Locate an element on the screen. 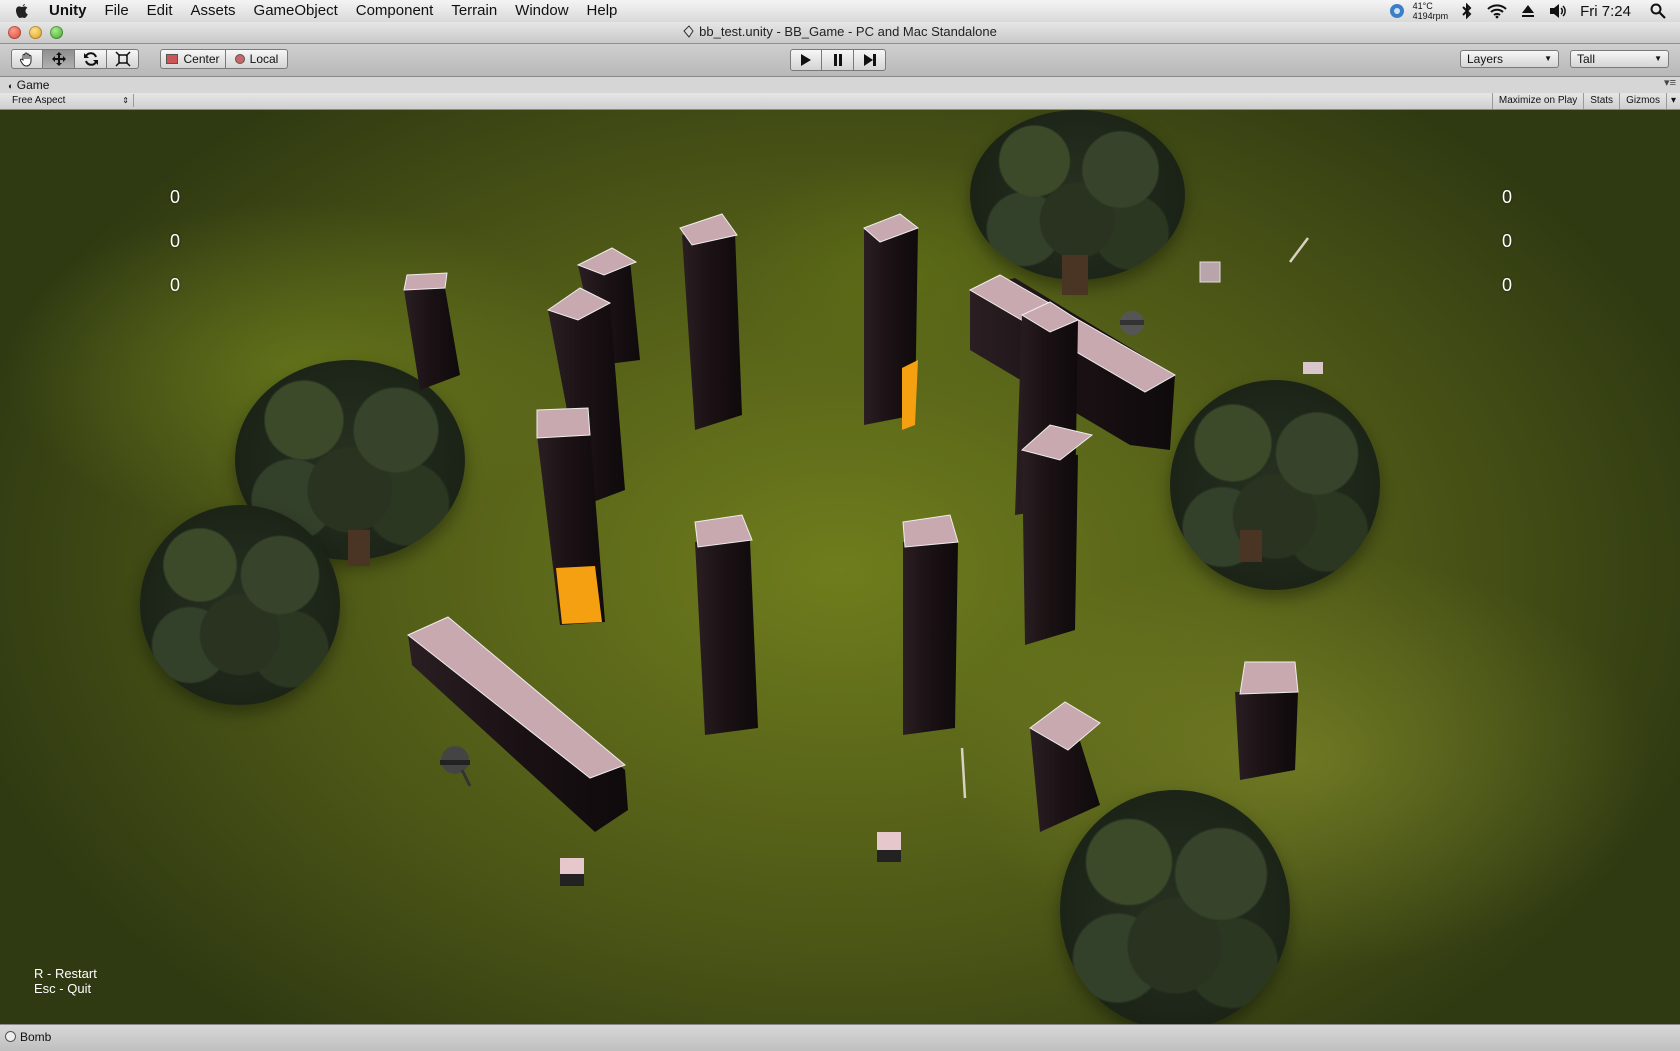 This screenshot has width=1680, height=1051. clock: Fri 7:24 is located at coordinates (1605, 11).